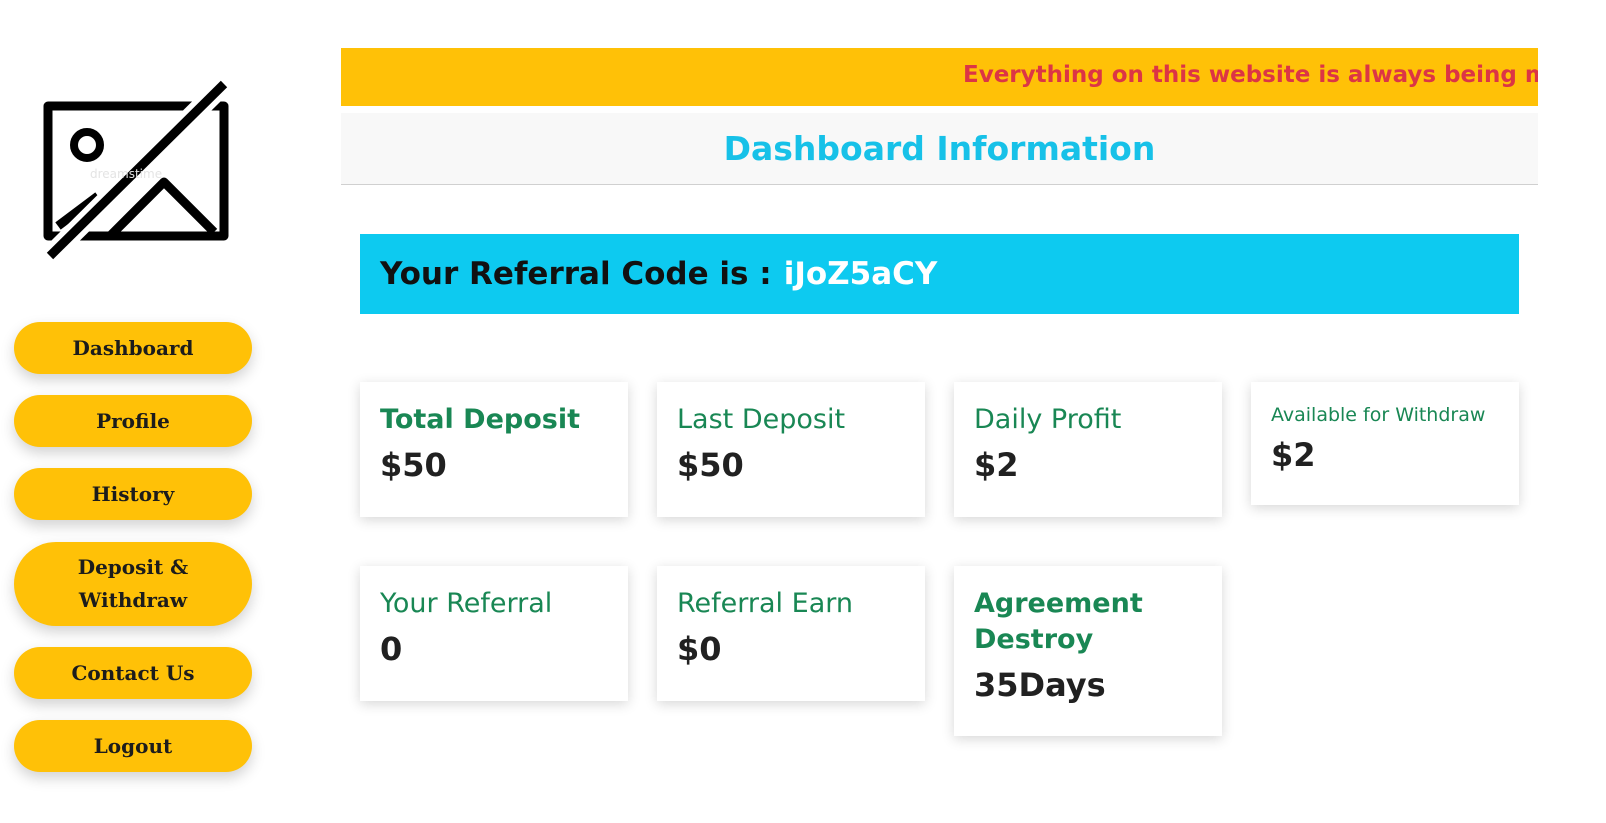  What do you see at coordinates (576, 274) in the screenshot?
I see `referral-code-label: Your Referral Code is :` at bounding box center [576, 274].